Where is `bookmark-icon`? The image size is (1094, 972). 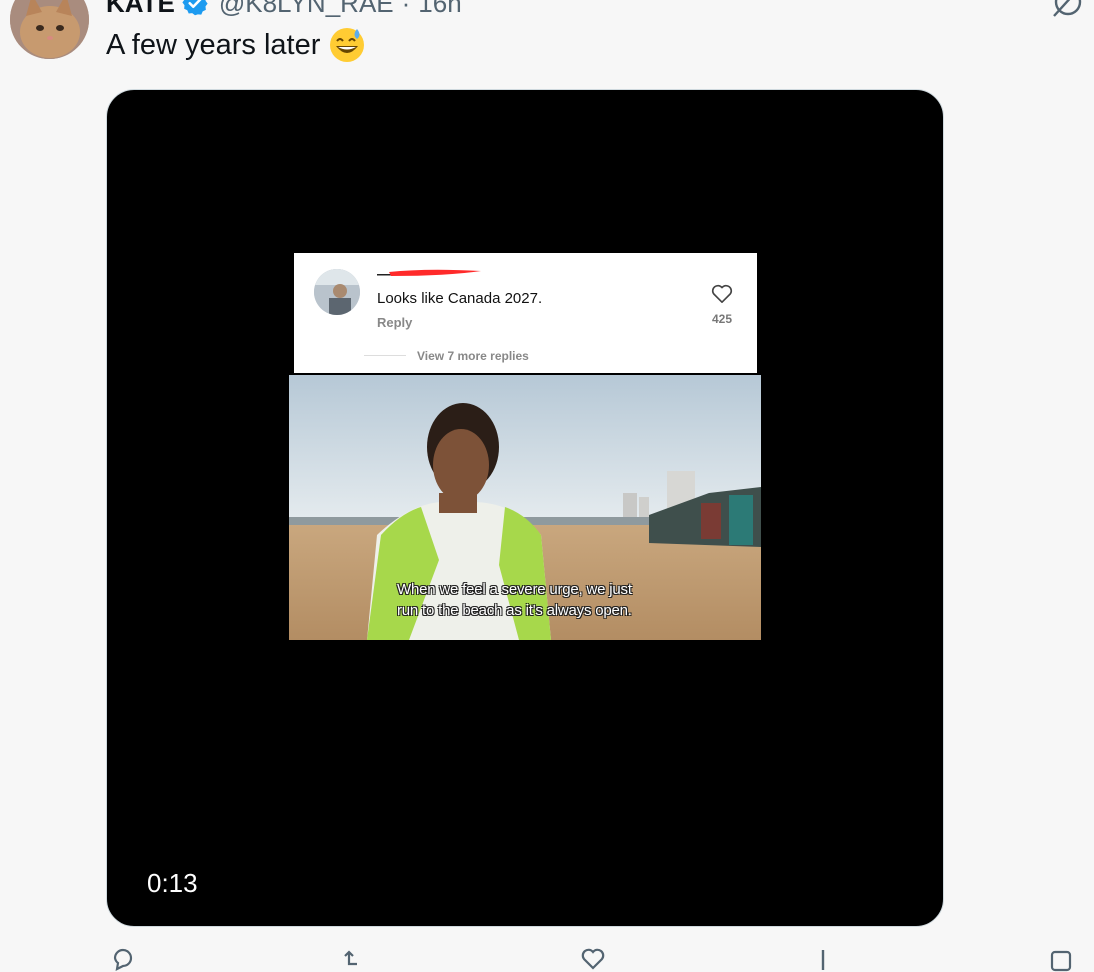
bookmark-icon is located at coordinates (1061, 959).